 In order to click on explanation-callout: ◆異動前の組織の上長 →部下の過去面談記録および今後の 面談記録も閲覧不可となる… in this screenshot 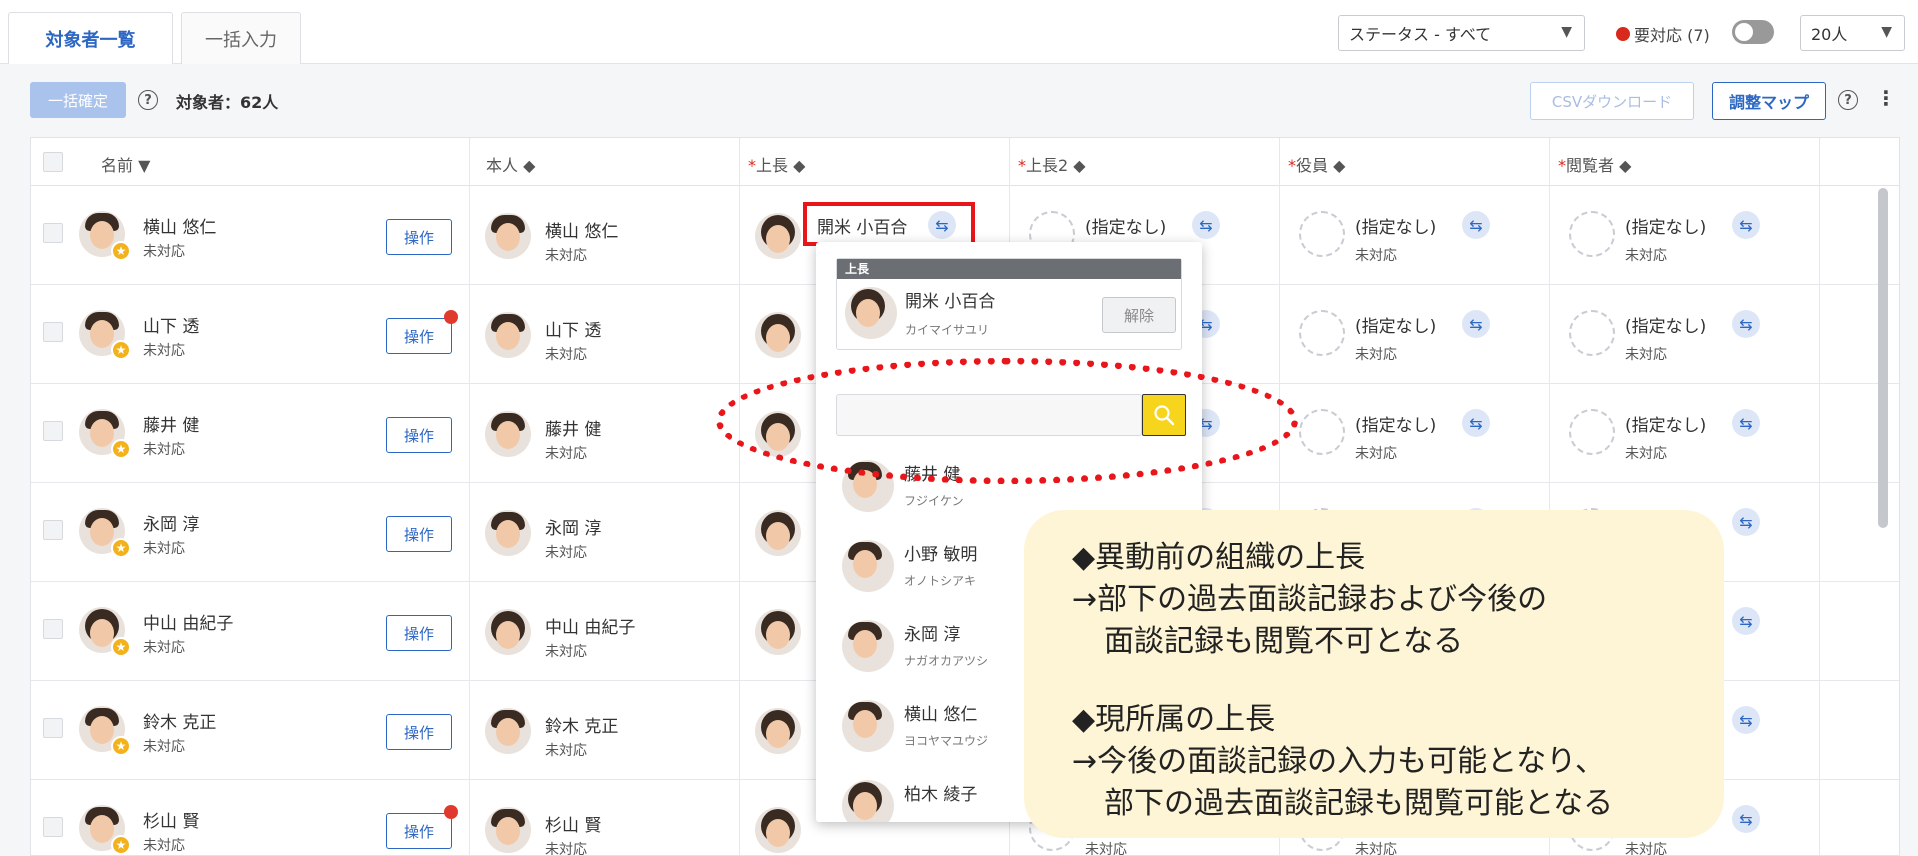, I will do `click(1374, 674)`.